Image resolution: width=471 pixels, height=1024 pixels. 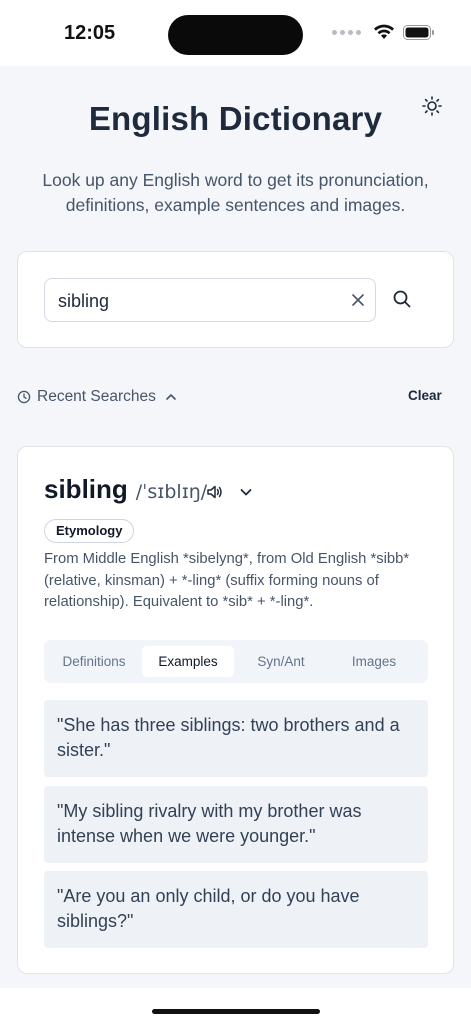 I want to click on wifi-icon, so click(x=384, y=31).